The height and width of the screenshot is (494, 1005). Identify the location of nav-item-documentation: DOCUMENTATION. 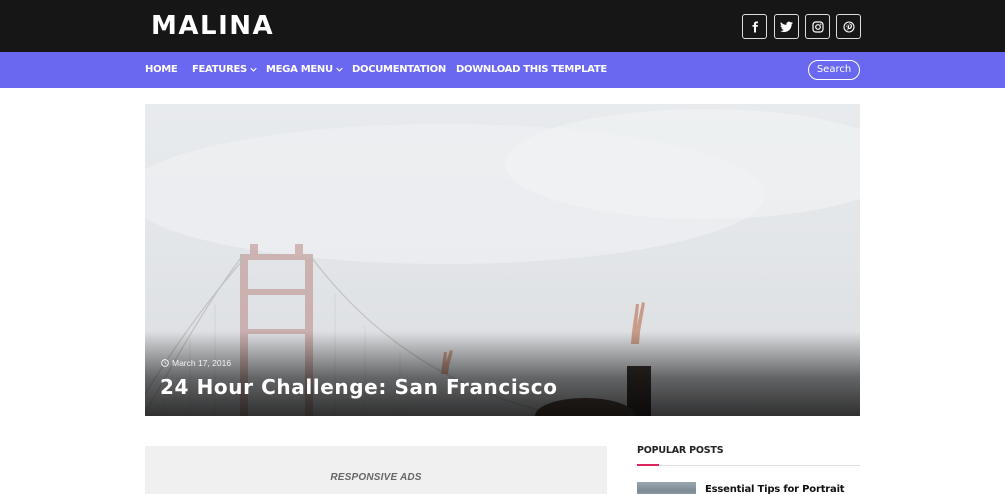
(399, 70).